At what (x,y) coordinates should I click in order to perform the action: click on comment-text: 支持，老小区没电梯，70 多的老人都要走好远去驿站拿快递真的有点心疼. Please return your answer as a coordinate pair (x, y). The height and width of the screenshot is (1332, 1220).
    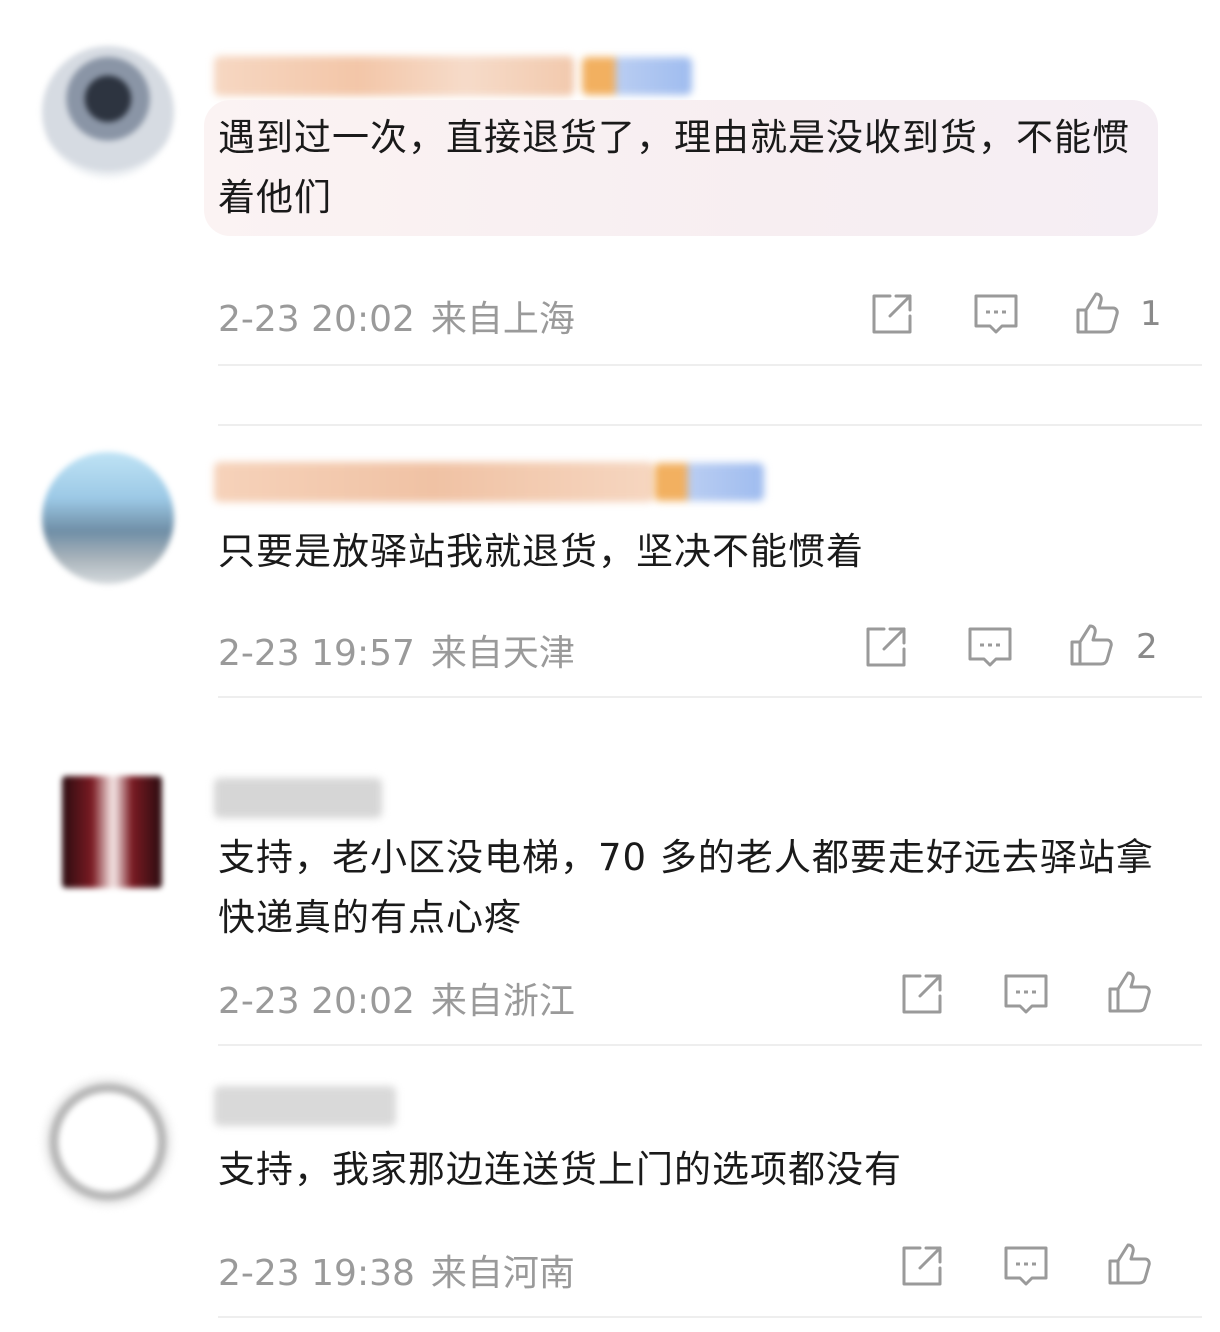
    Looking at the image, I should click on (686, 887).